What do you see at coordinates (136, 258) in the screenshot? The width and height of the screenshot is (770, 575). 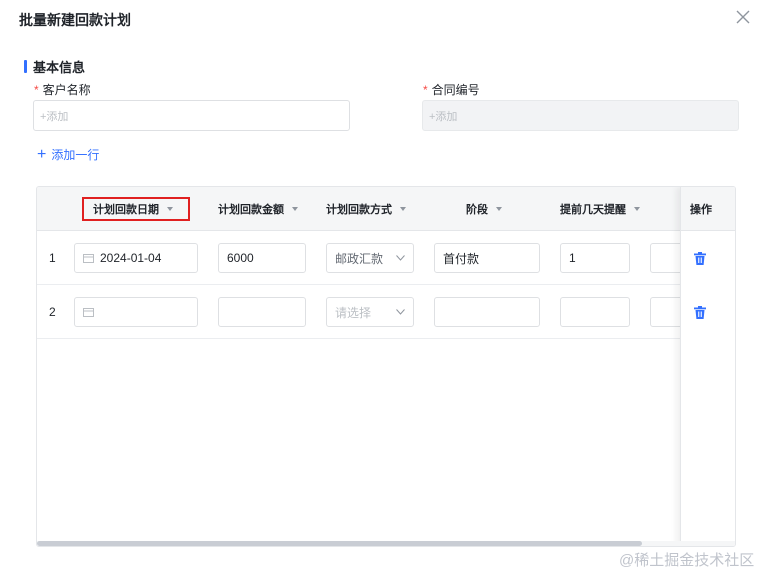 I see `date-picker: 2024-01-04` at bounding box center [136, 258].